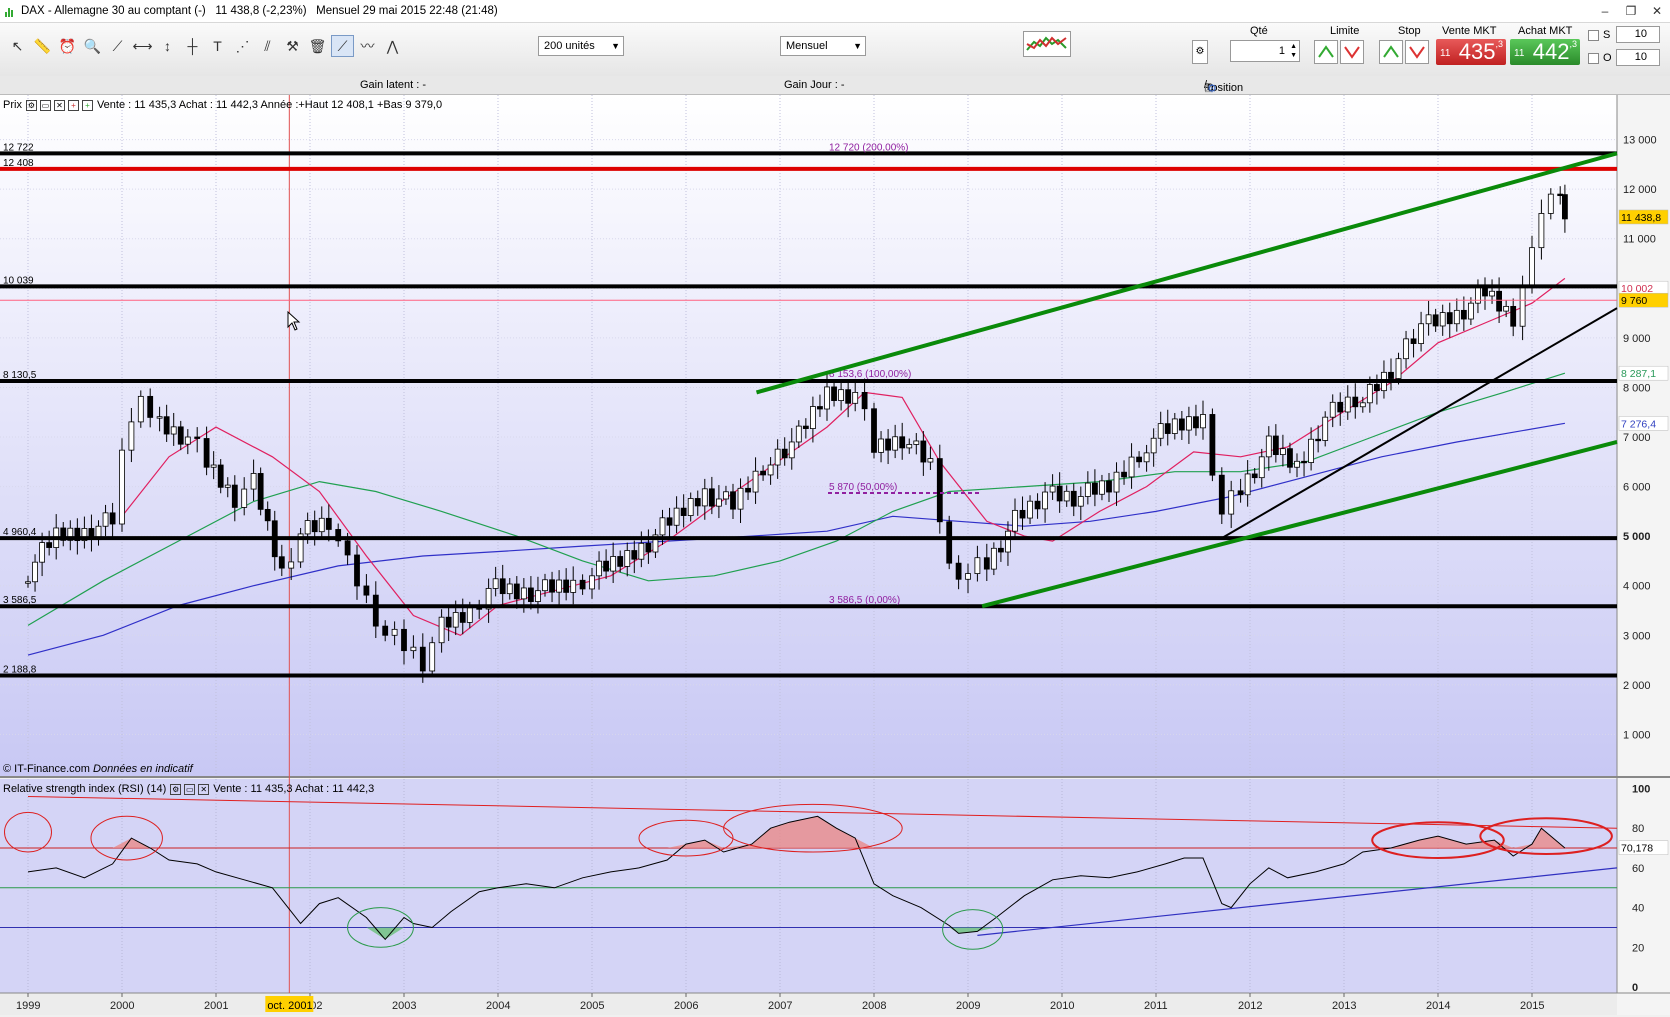  What do you see at coordinates (1641, 790) in the screenshot?
I see `rsi-tick-label: 100` at bounding box center [1641, 790].